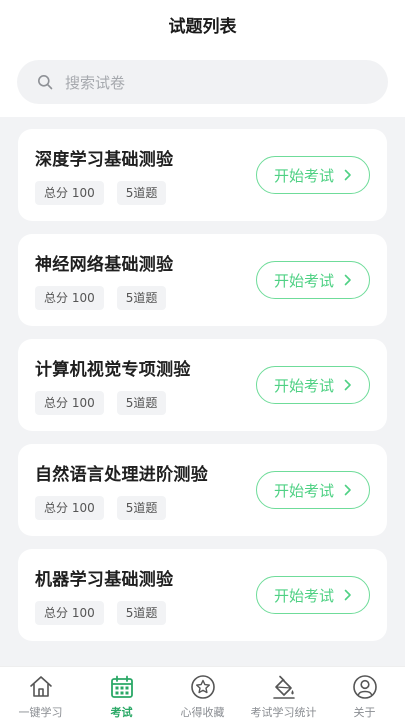  I want to click on home-icon, so click(41, 687).